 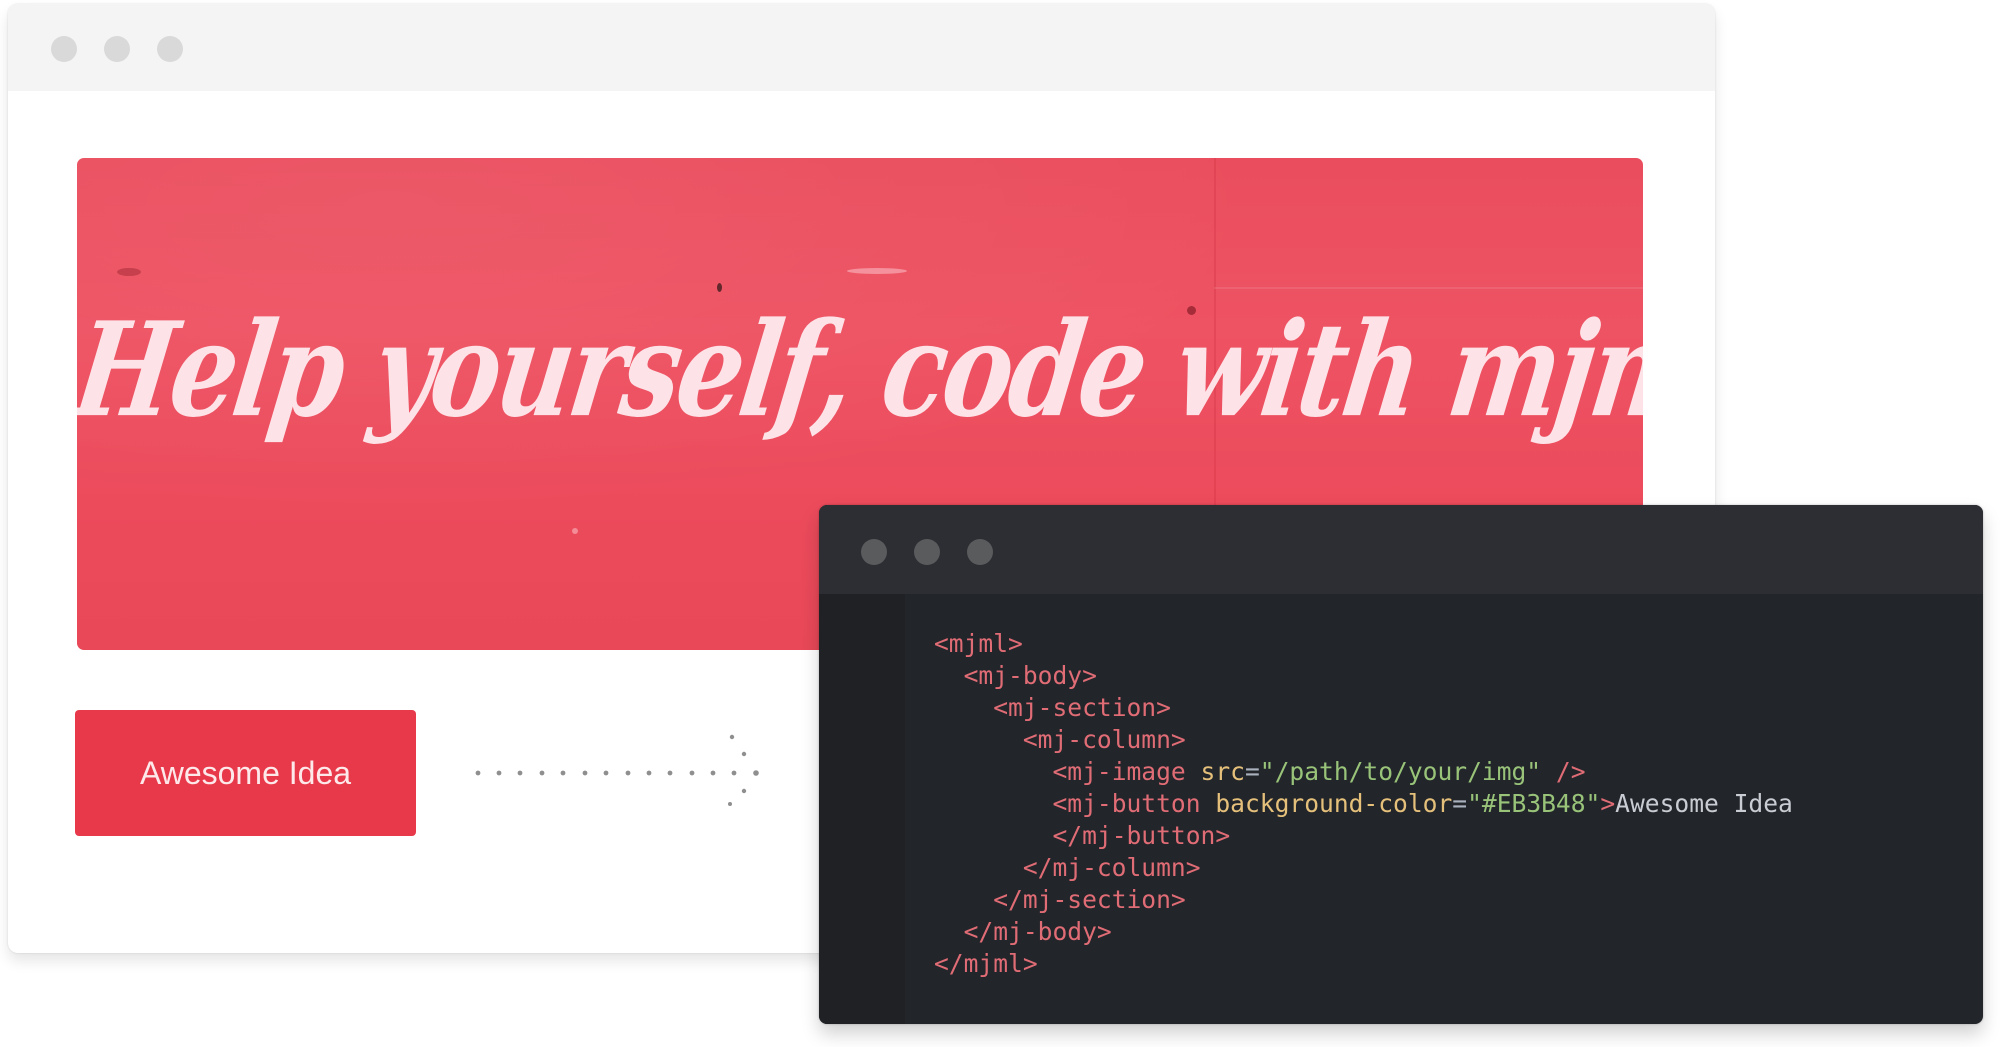 What do you see at coordinates (1111, 867) in the screenshot?
I see `code-token-tag: </mj-column>` at bounding box center [1111, 867].